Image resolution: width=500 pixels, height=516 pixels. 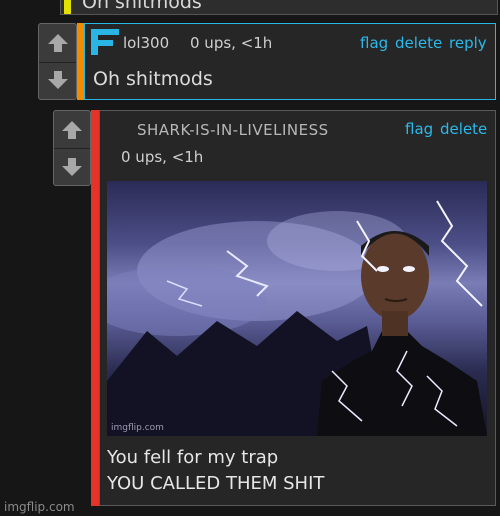 What do you see at coordinates (80, 61) in the screenshot?
I see `comment1-stripe` at bounding box center [80, 61].